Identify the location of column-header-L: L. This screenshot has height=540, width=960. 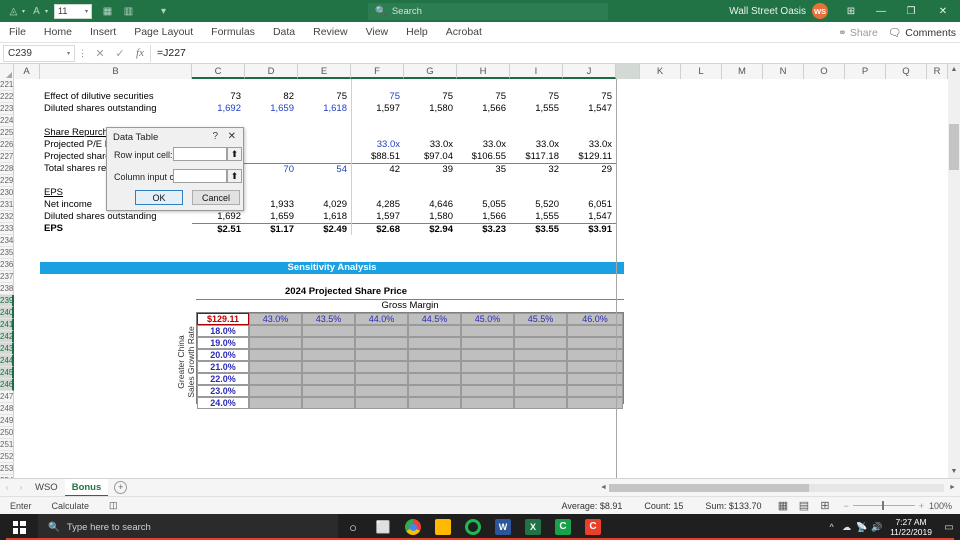
(701, 71).